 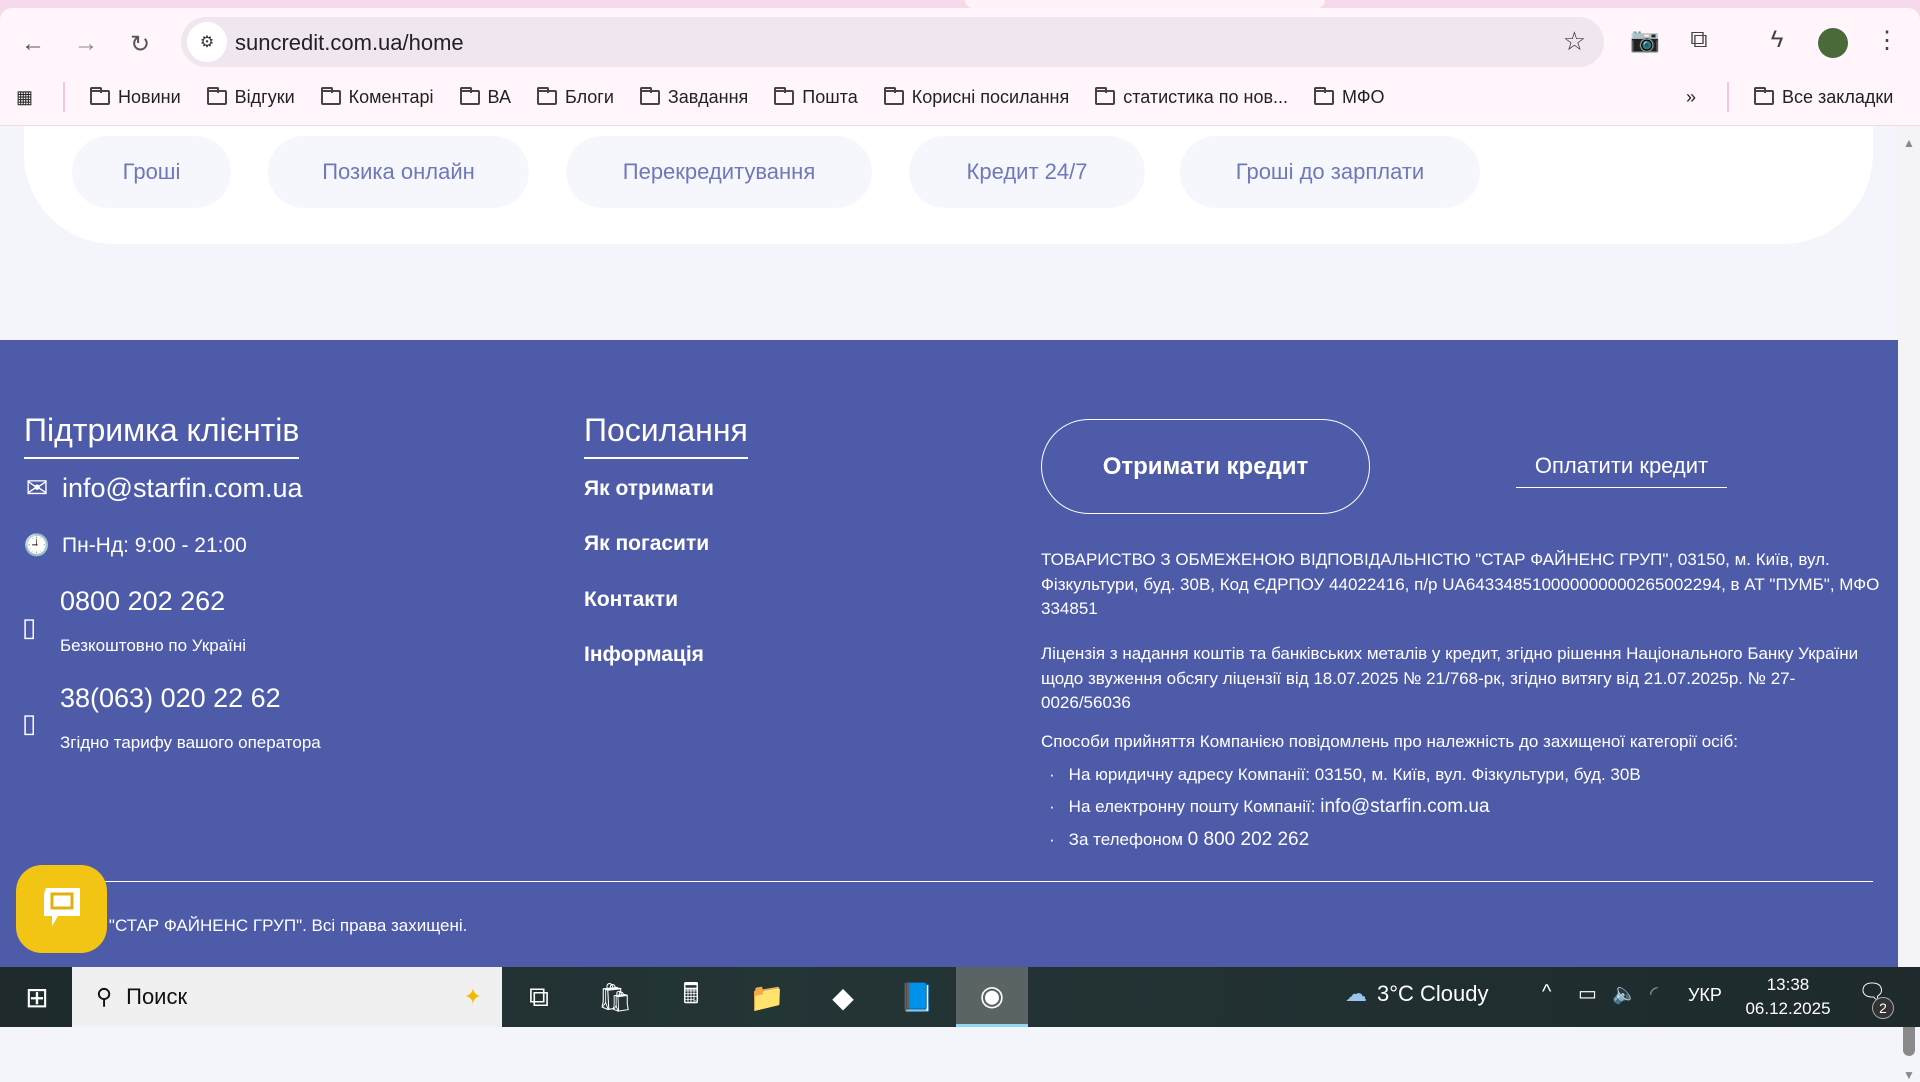 What do you see at coordinates (948, 881) in the screenshot?
I see `footer-divider` at bounding box center [948, 881].